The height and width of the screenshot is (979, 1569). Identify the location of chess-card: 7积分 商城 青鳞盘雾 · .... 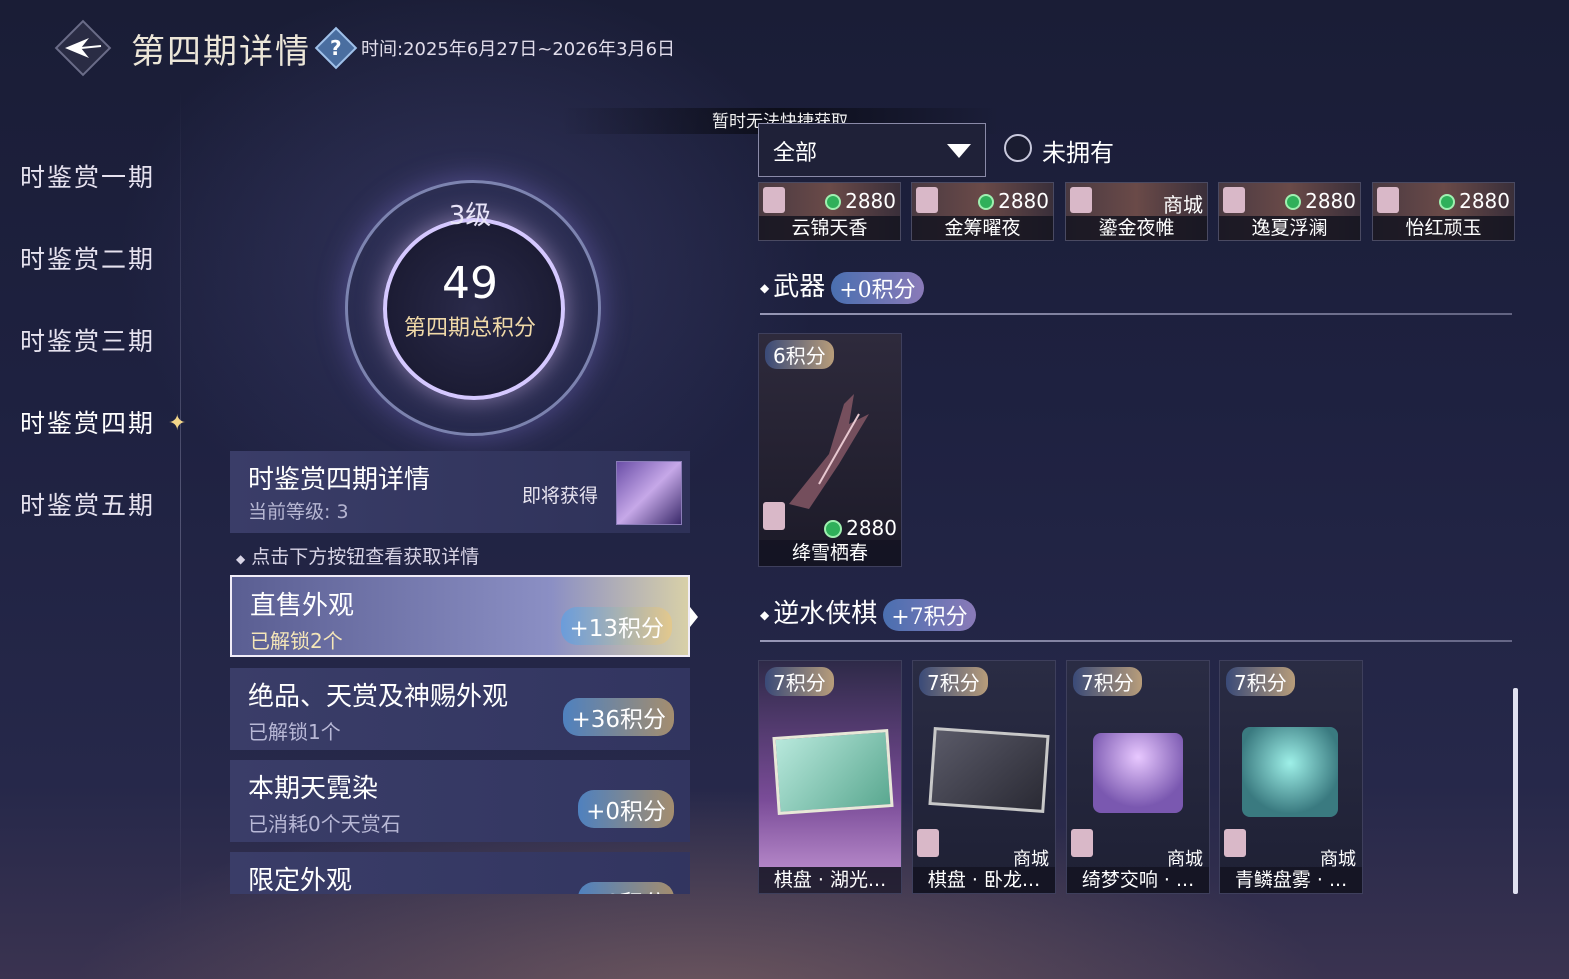
(1291, 777).